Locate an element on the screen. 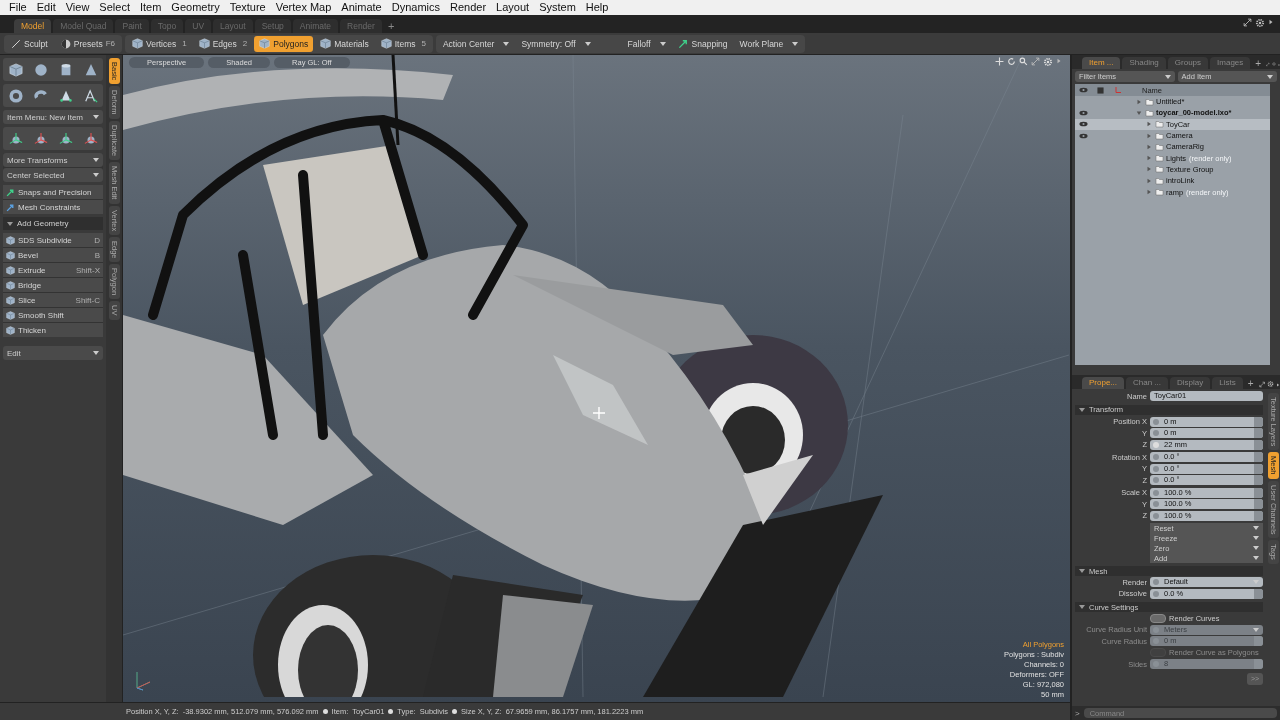 This screenshot has width=1280, height=720. tool-button: Bridge is located at coordinates (53, 285).